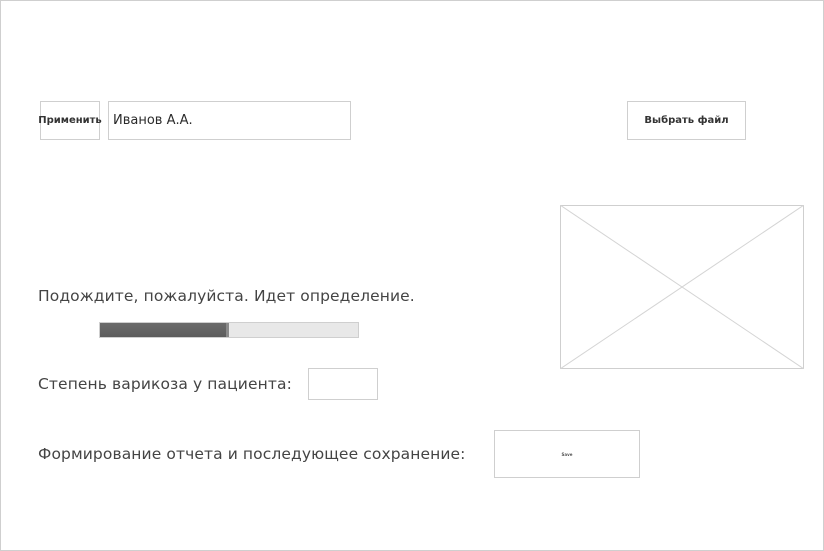 This screenshot has width=824, height=551. I want to click on choose-file-label: Выбрать файл, so click(686, 120).